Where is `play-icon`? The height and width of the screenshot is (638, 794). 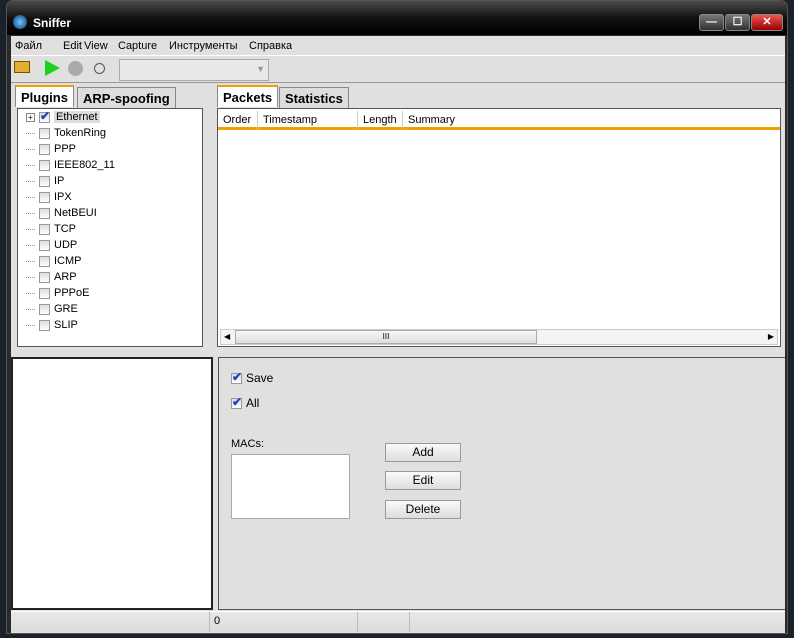 play-icon is located at coordinates (52, 68).